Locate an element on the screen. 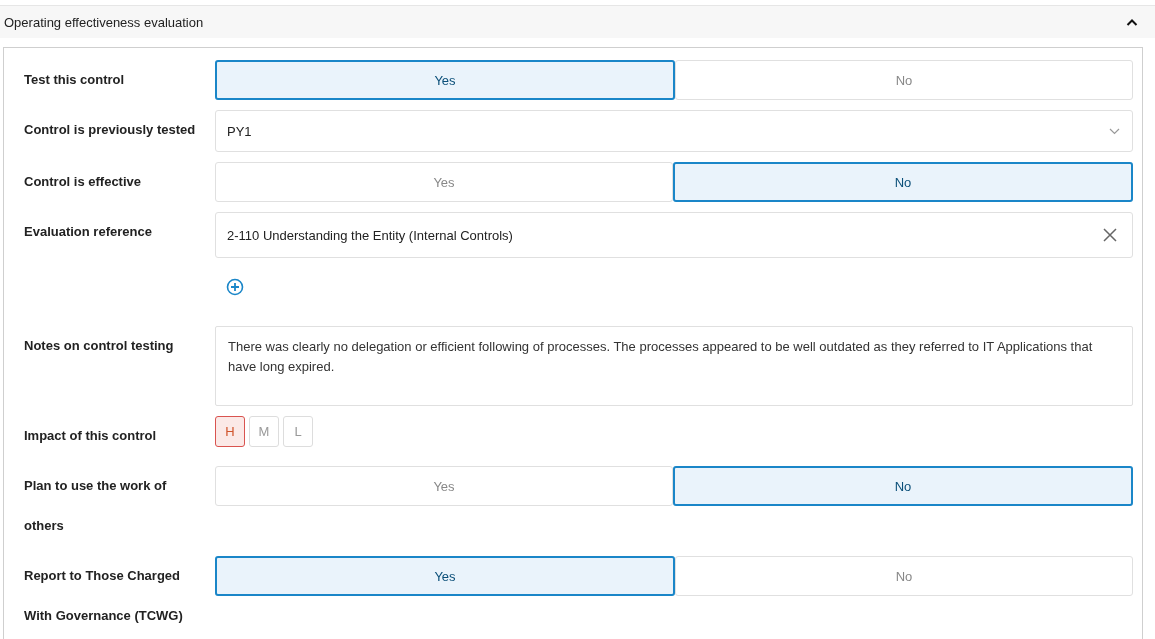  field-label: Control is effective is located at coordinates (83, 182).